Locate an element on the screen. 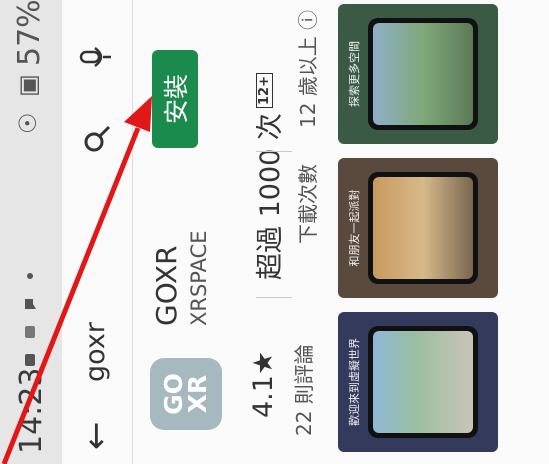 The image size is (549, 464). arrow-left-icon: ← is located at coordinates (96, 436).